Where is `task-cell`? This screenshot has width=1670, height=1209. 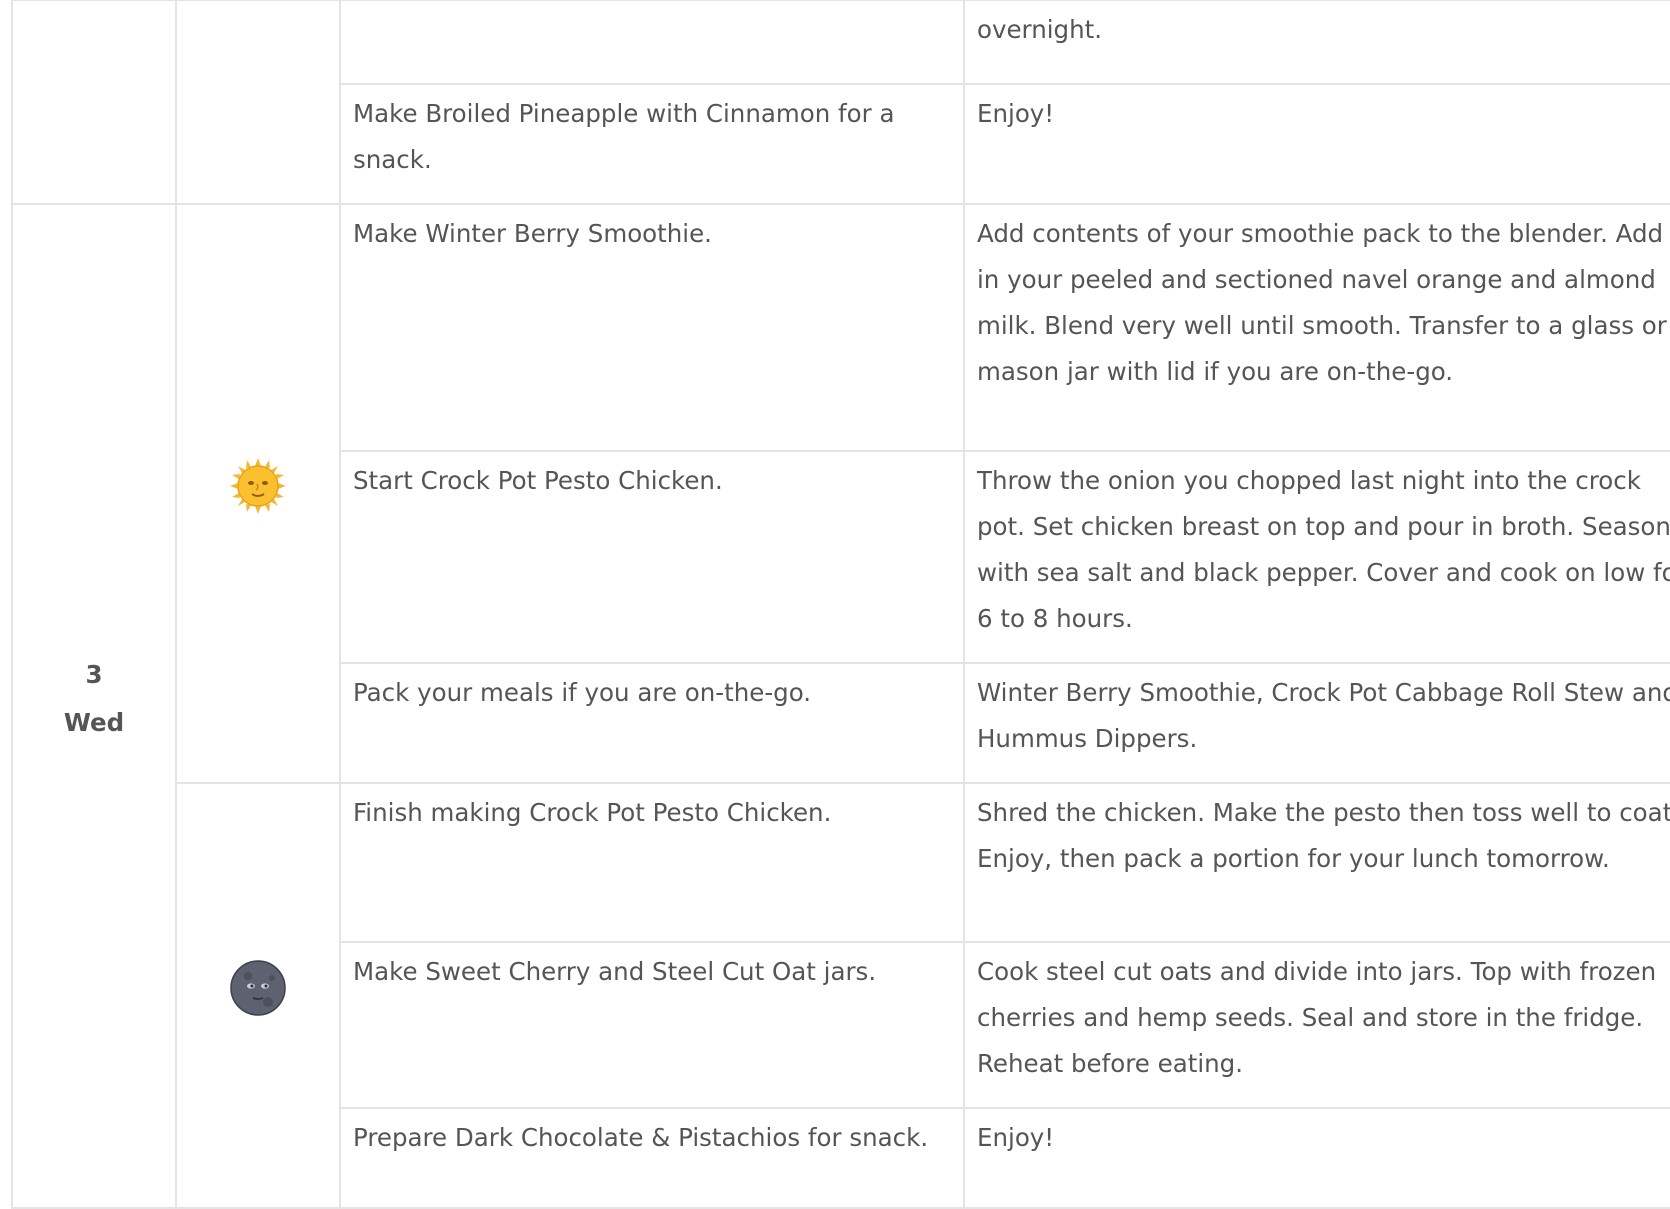 task-cell is located at coordinates (652, 42).